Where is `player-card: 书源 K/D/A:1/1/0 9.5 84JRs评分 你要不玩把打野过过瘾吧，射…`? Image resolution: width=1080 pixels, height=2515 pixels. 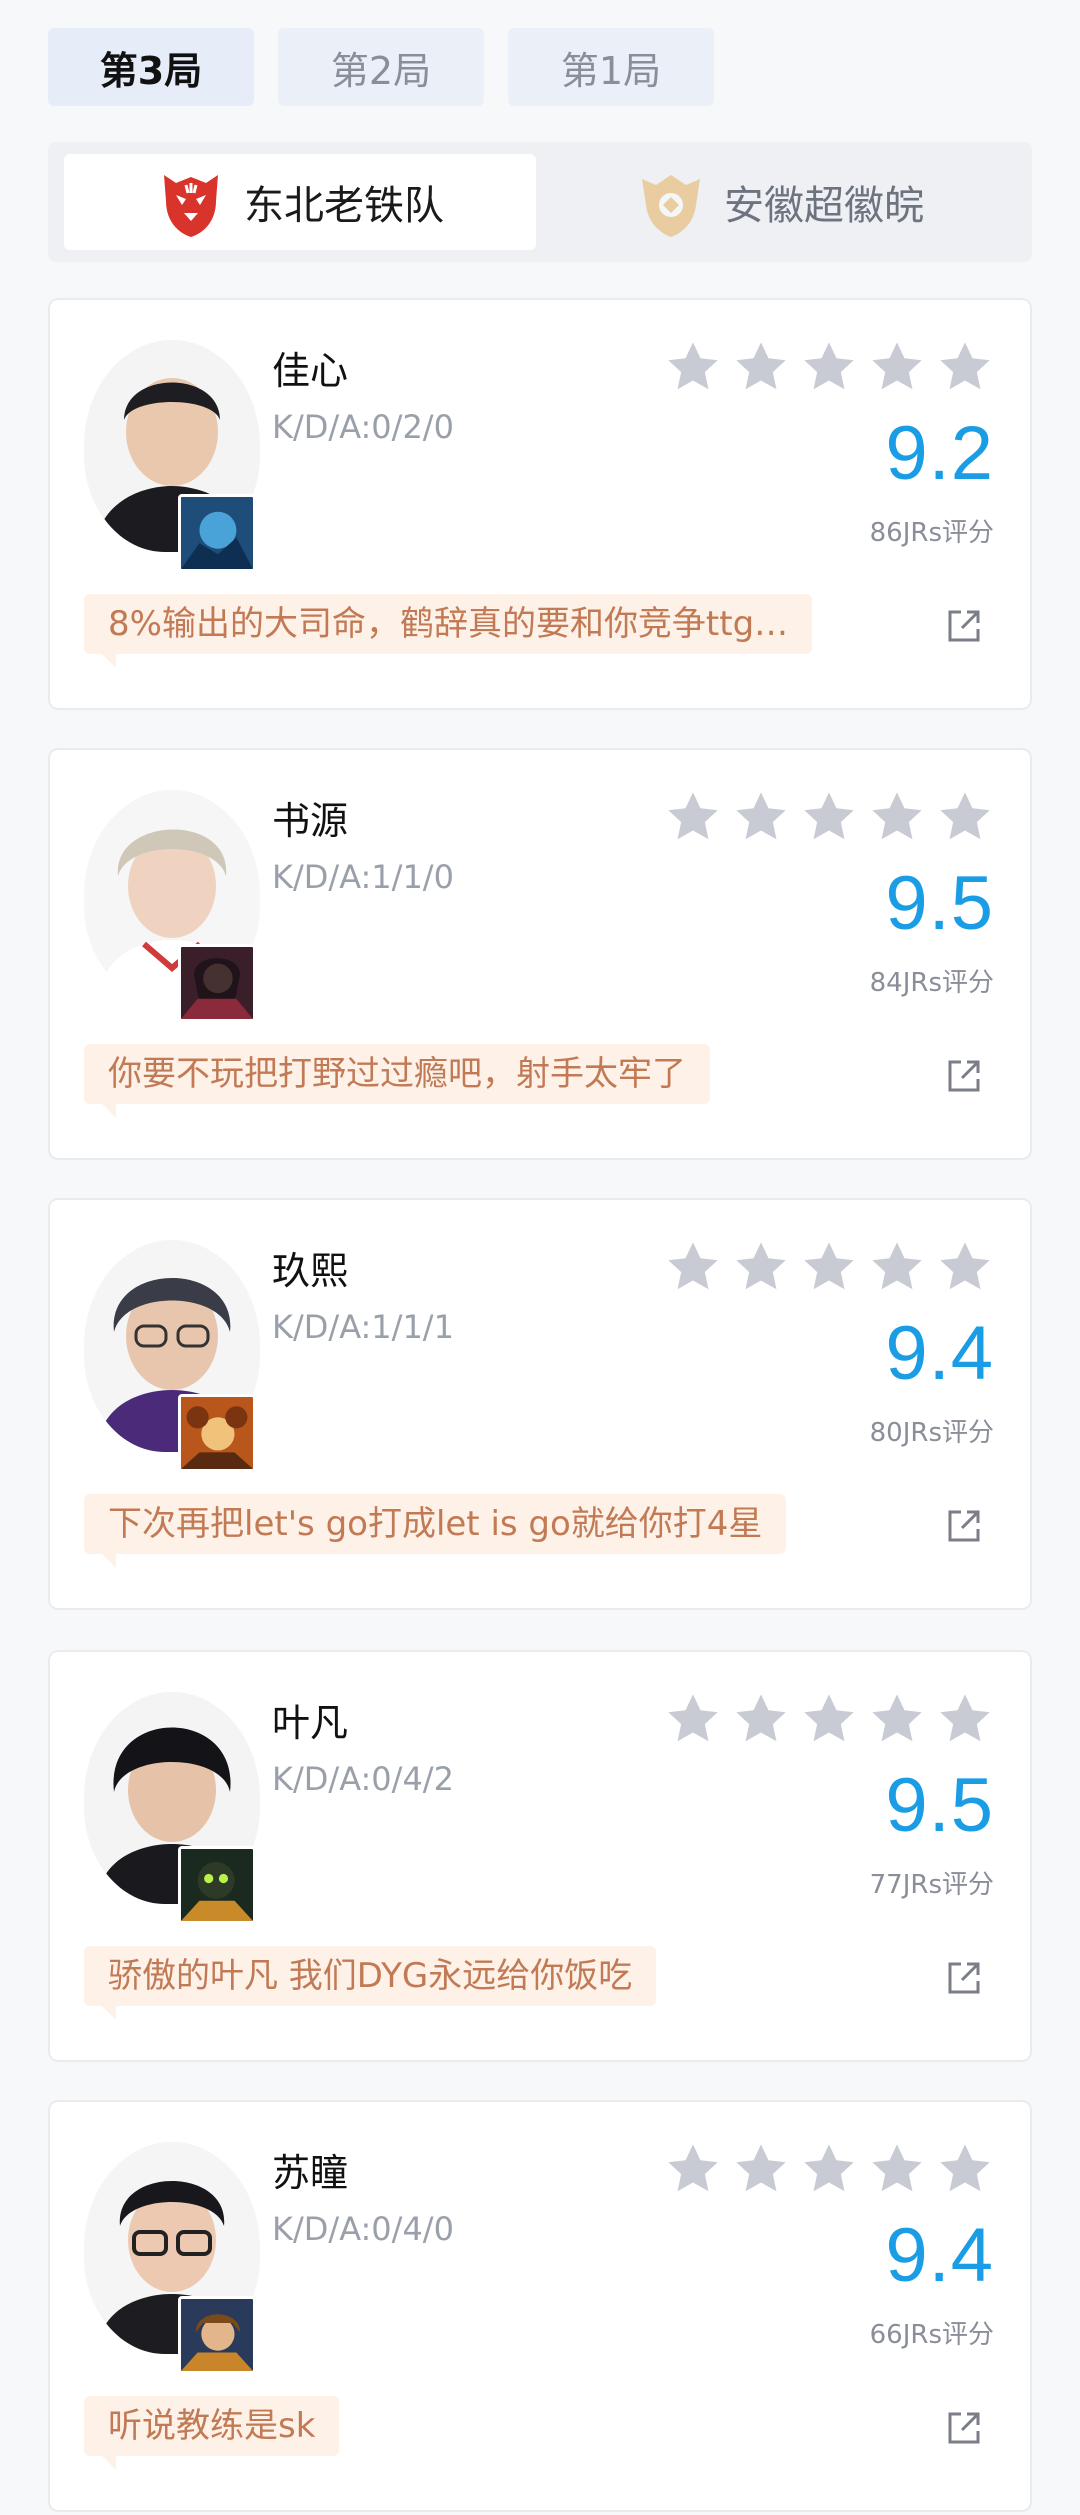 player-card: 书源 K/D/A:1/1/0 9.5 84JRs评分 你要不玩把打野过过瘾吧，射… is located at coordinates (540, 954).